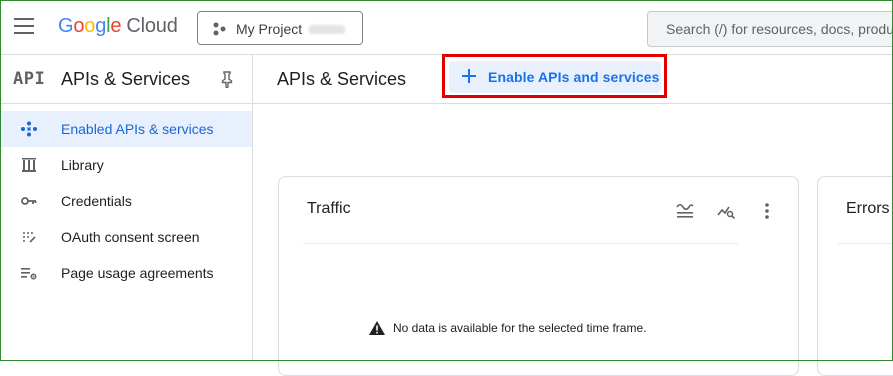 This screenshot has height=376, width=893. Describe the element at coordinates (137, 273) in the screenshot. I see `sidebar-item-label: Page usage agreements` at that location.